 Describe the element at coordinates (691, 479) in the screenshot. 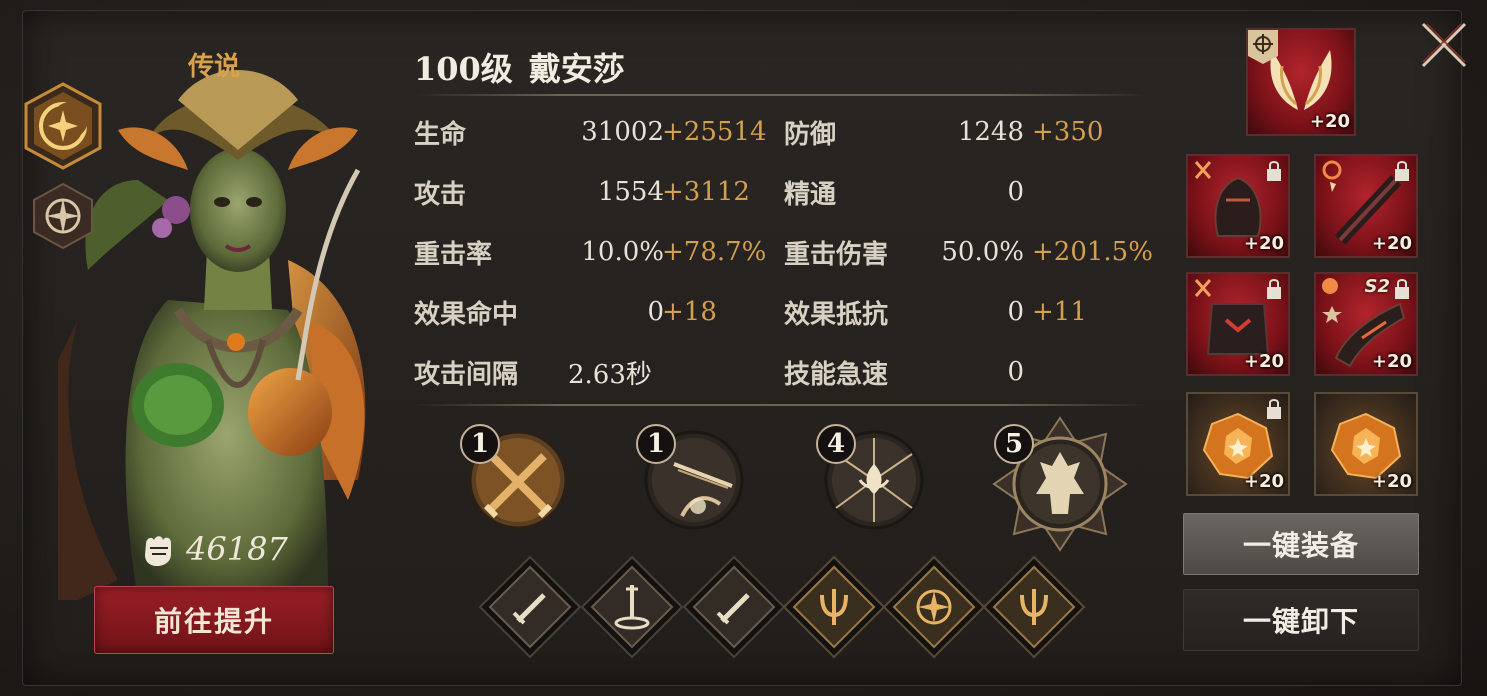

I see `skill-2: 1` at that location.